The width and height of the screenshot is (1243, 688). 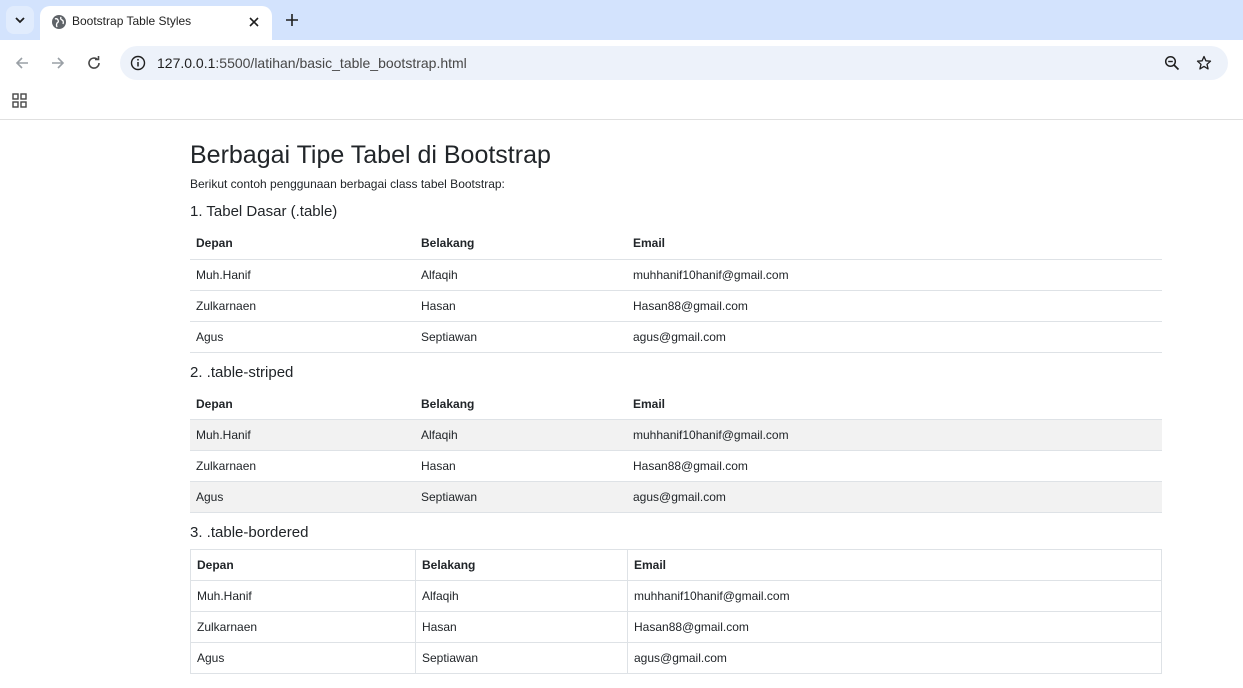 I want to click on plus-icon, so click(x=292, y=20).